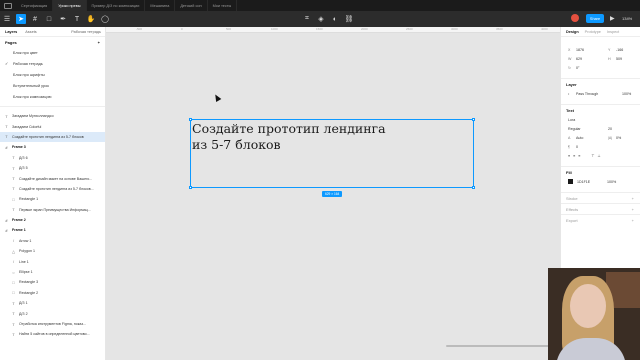  I want to click on tab-prototype: Prototype, so click(593, 32).